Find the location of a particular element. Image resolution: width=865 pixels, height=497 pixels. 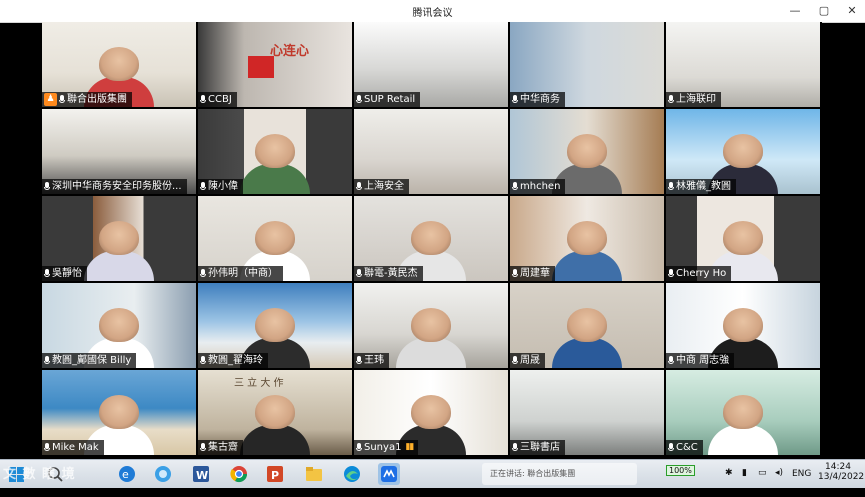

video-tile: mhchen is located at coordinates (587, 151).